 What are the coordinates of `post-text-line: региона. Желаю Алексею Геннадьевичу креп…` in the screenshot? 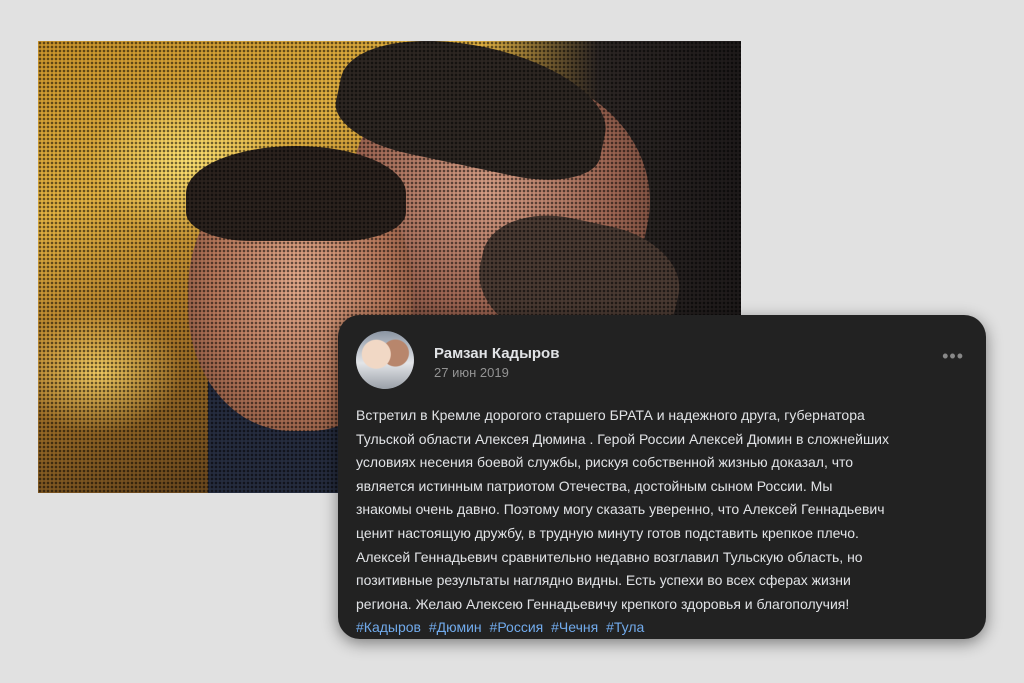 It's located at (603, 603).